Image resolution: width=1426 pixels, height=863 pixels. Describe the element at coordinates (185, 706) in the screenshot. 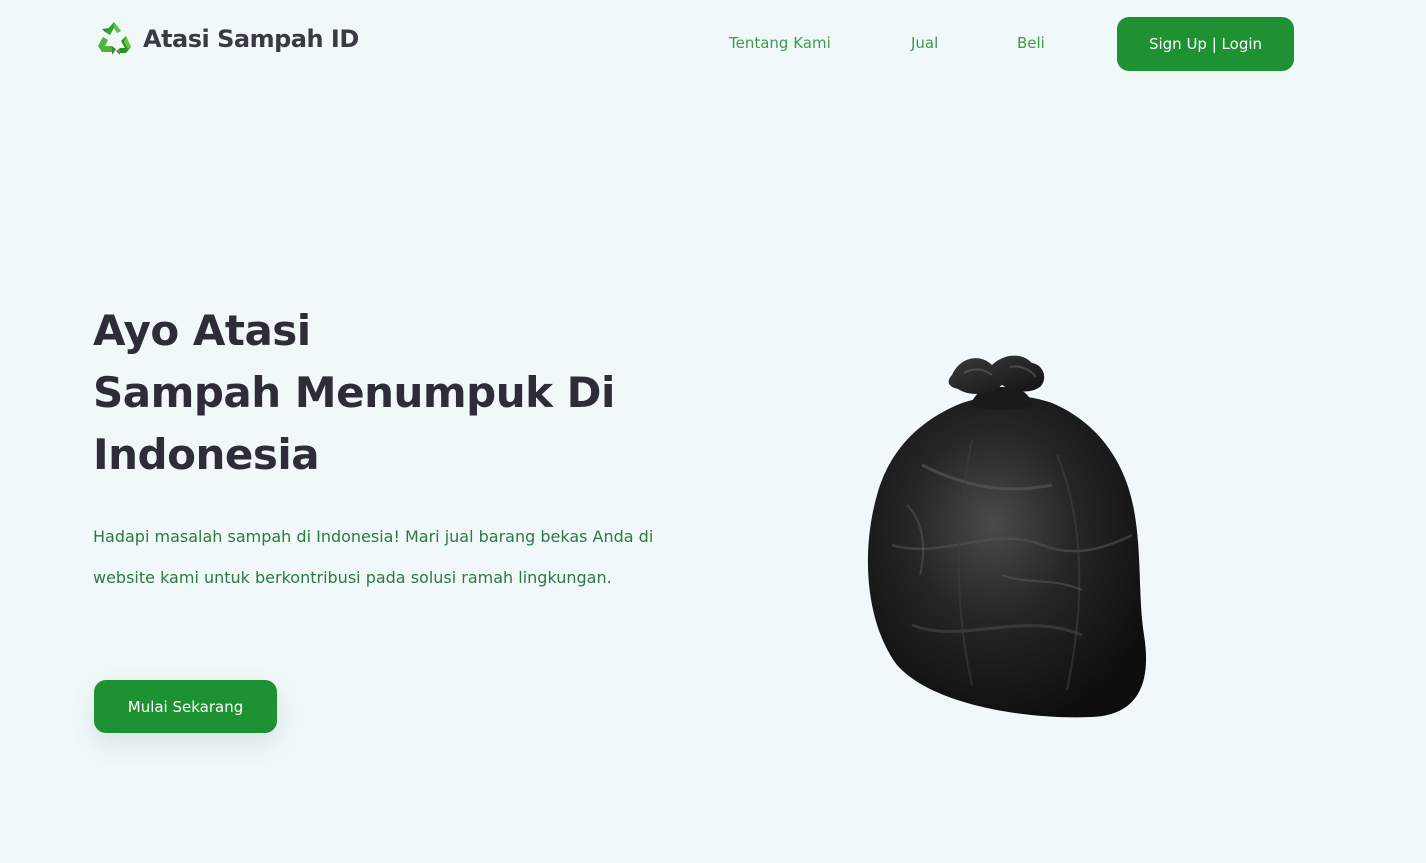

I see `start-now-button: Mulai Sekarang` at that location.